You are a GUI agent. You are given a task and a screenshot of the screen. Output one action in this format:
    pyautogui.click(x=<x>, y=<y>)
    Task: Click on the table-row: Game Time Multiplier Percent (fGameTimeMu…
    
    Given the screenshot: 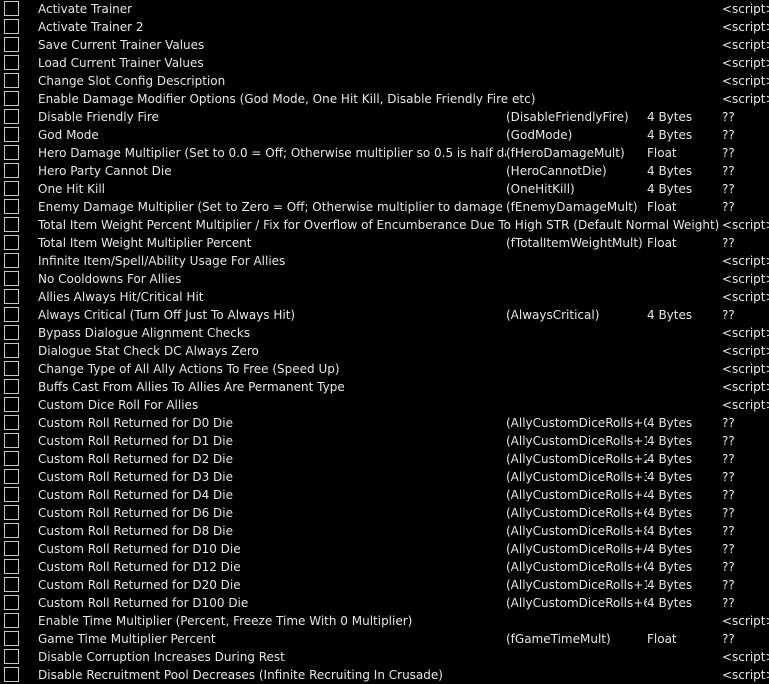 What is the action you would take?
    pyautogui.click(x=384, y=639)
    